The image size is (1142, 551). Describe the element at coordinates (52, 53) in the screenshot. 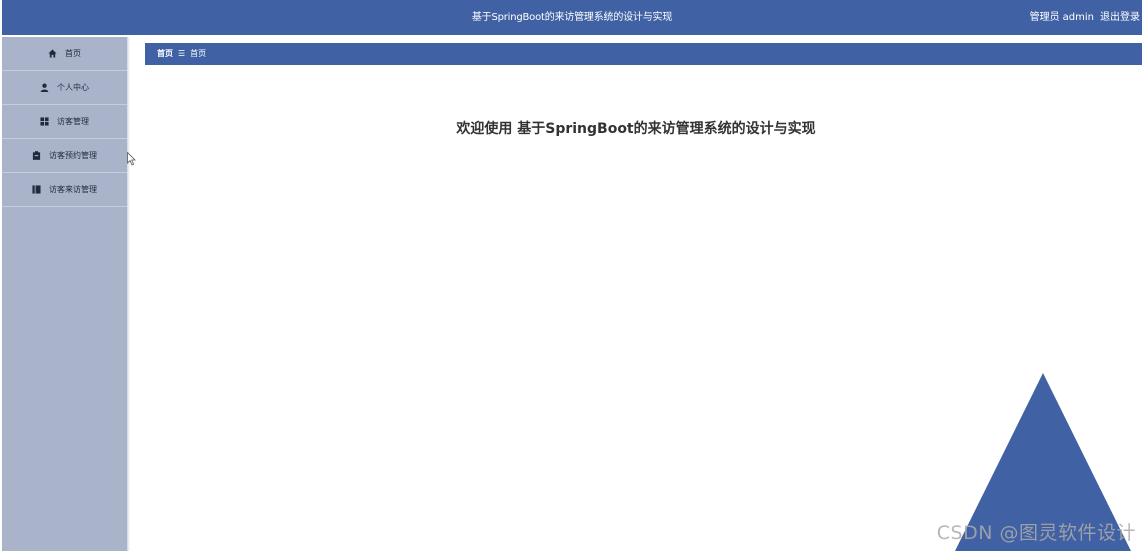

I see `home-icon` at that location.